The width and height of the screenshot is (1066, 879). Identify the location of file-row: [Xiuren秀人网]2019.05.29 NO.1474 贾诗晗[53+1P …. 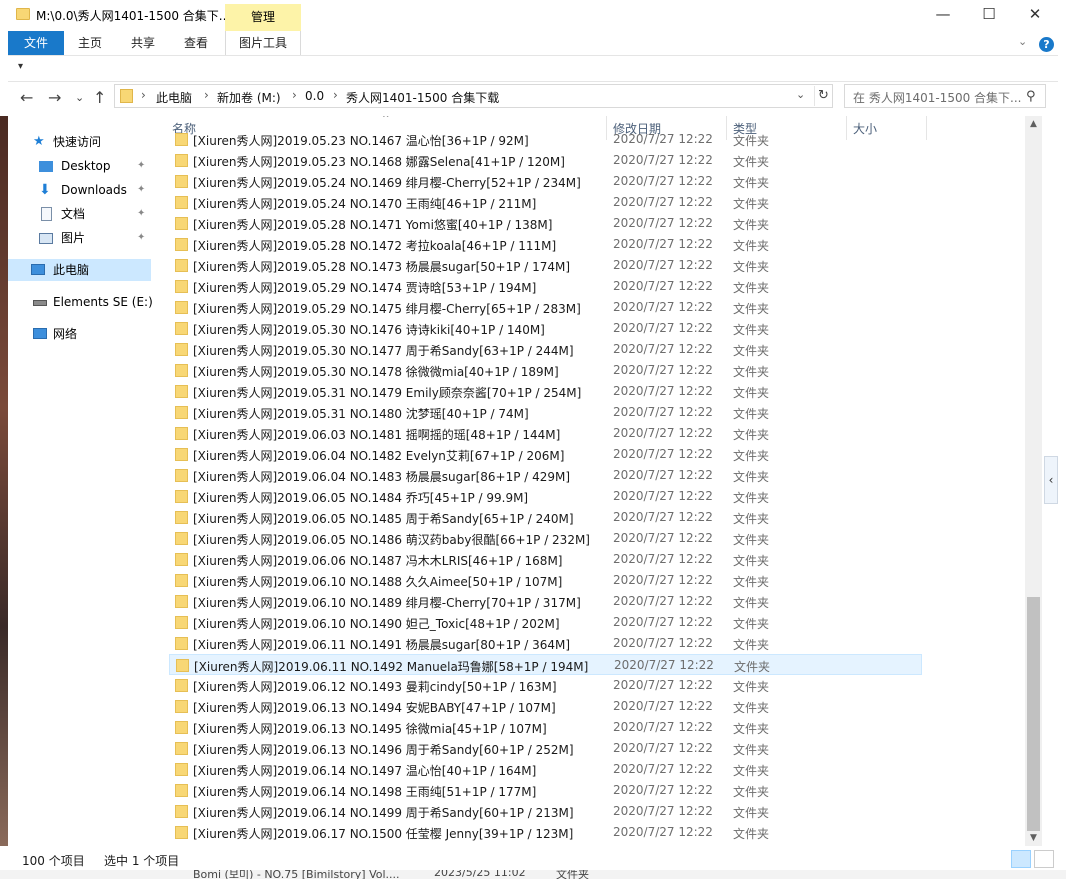
(545, 286).